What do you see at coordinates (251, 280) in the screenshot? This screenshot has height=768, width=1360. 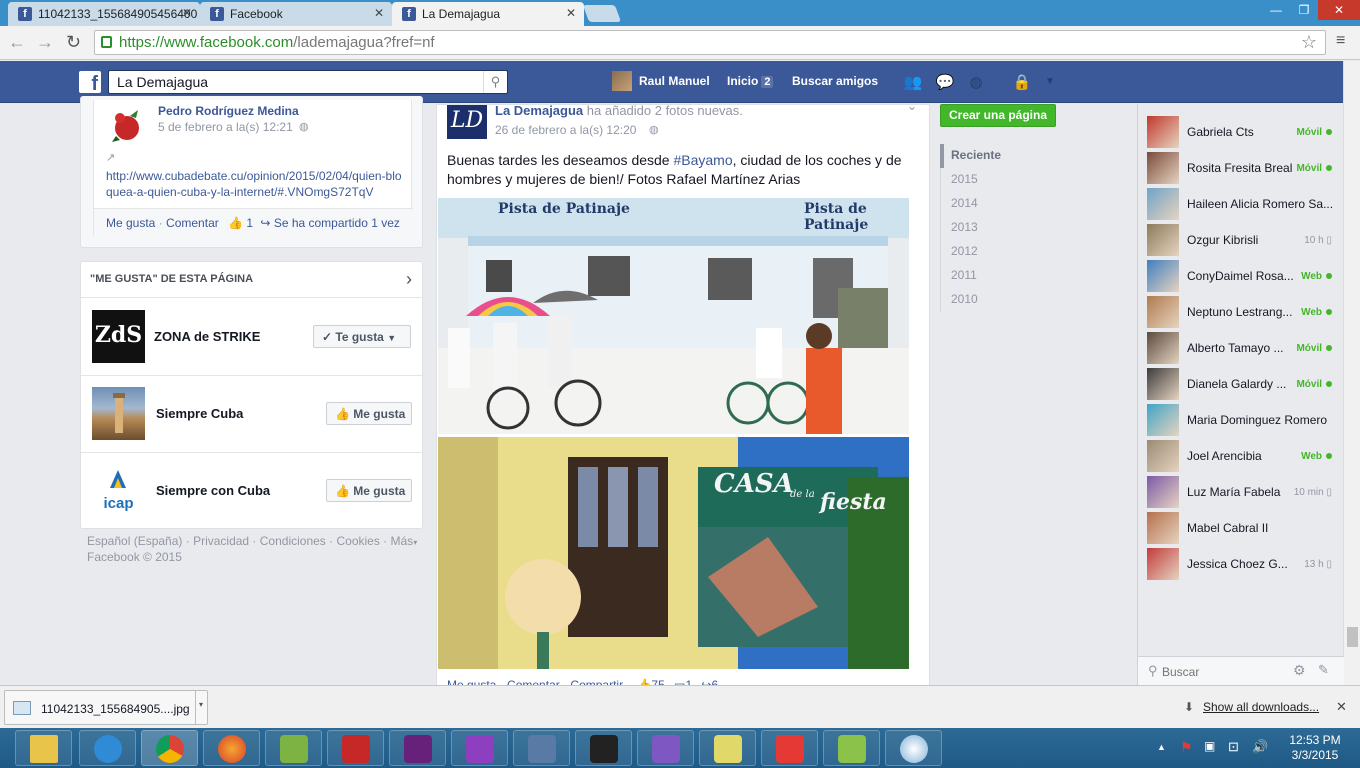 I see `liked-pages-header: "ME GUSTA" DE ESTA PÁGINA ›` at bounding box center [251, 280].